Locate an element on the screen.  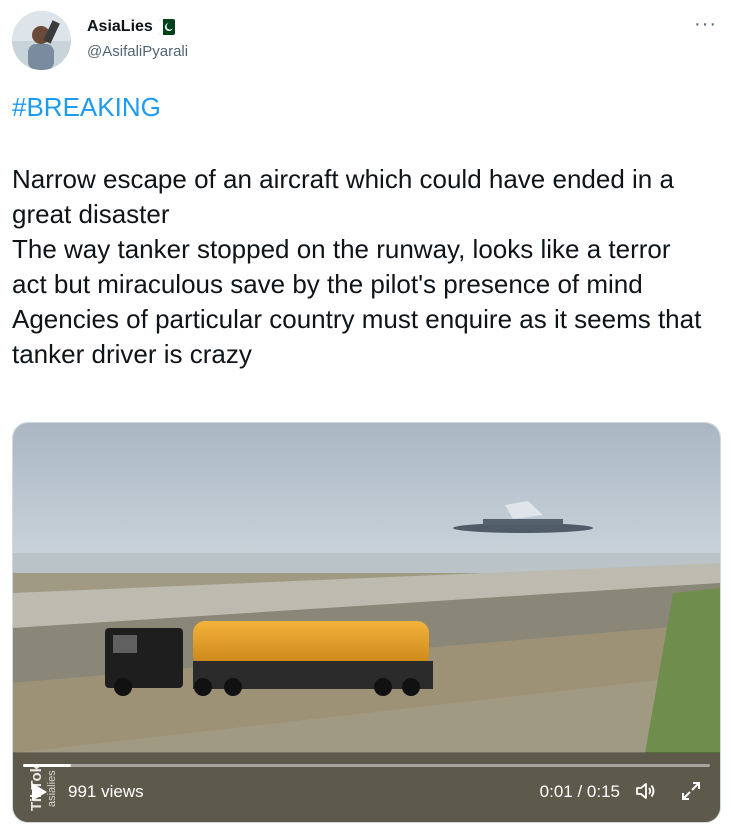
progress-bar is located at coordinates (366, 765).